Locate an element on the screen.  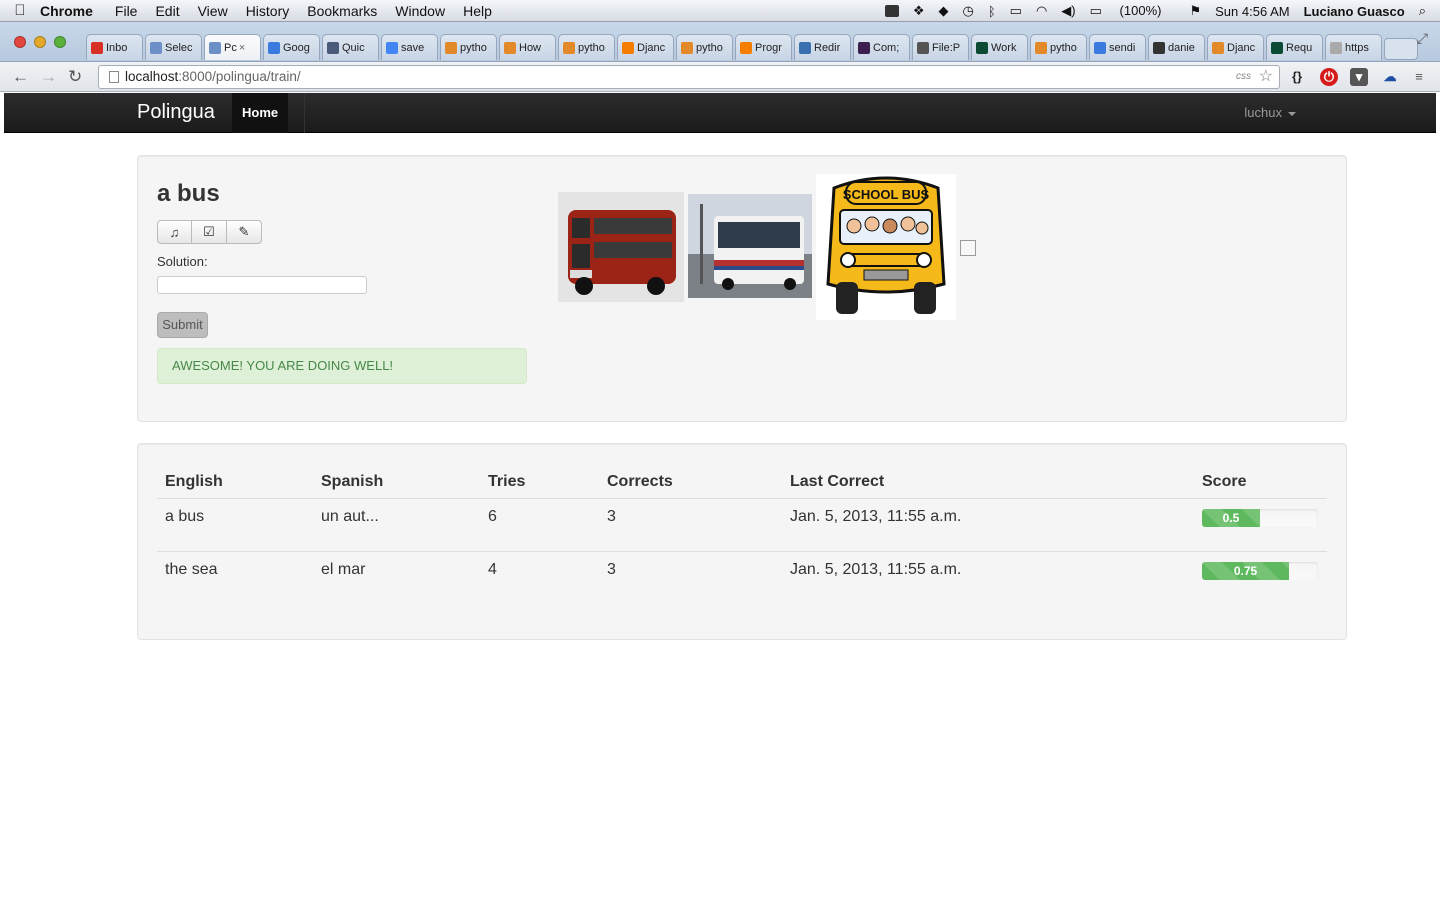
menu-history: History is located at coordinates (268, 11).